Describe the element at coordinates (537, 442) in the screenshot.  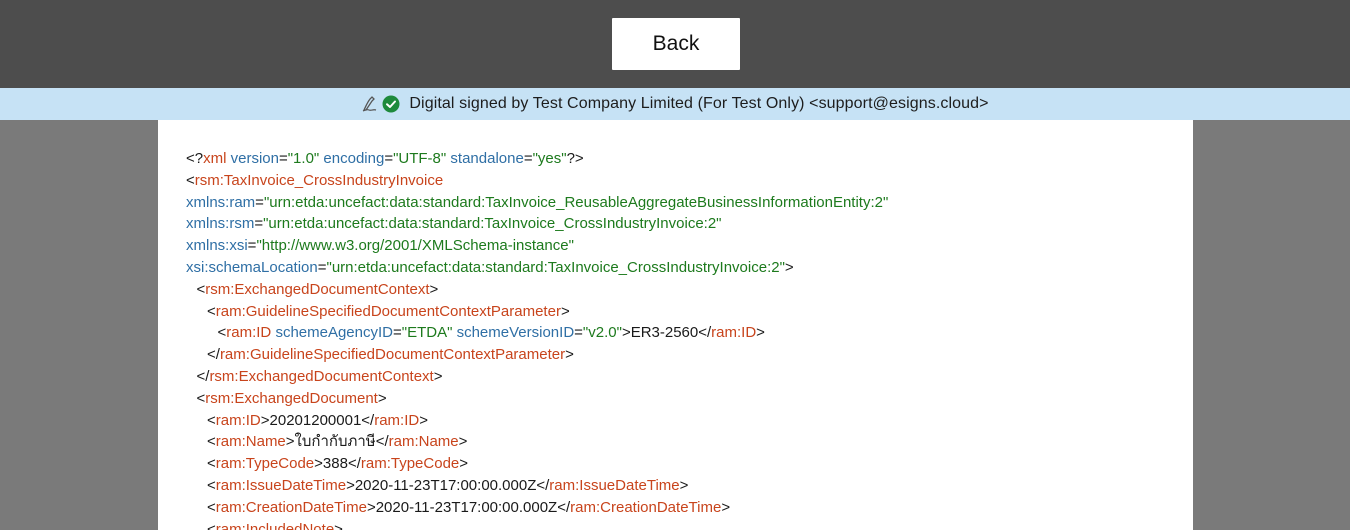
I see `xml-line: <ram:Name>ใบกำกับภาษี</ram:Name>` at that location.